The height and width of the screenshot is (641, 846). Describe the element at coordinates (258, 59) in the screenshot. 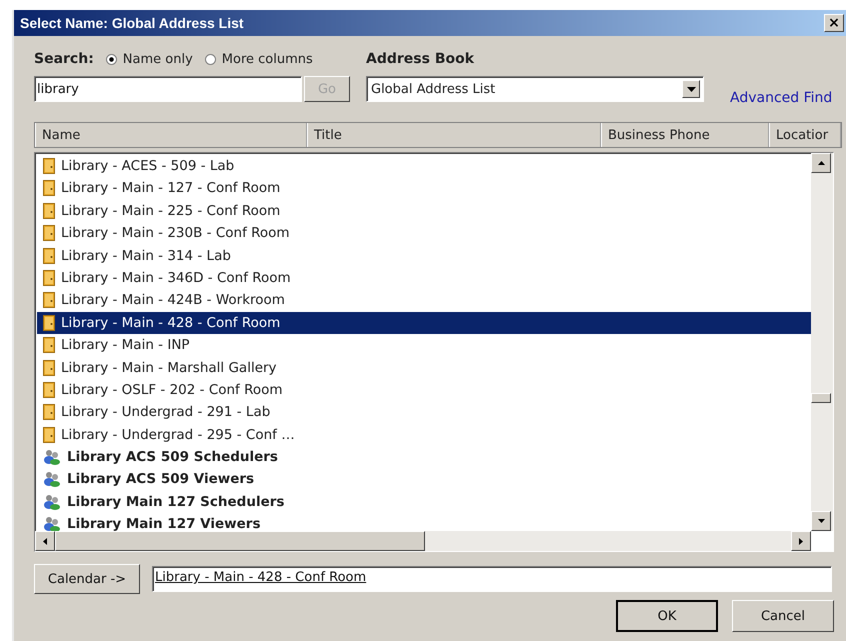

I see `radio-option: More columns` at that location.